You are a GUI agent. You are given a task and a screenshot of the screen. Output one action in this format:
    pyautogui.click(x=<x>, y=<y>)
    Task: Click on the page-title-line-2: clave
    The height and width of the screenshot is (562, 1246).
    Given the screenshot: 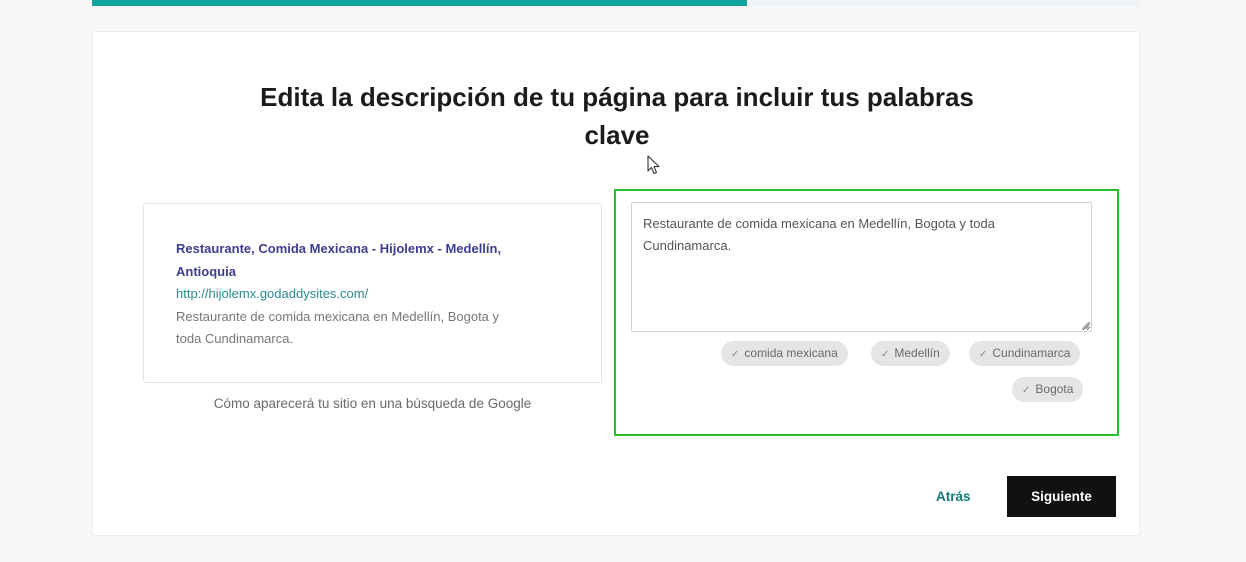 What is the action you would take?
    pyautogui.click(x=617, y=135)
    